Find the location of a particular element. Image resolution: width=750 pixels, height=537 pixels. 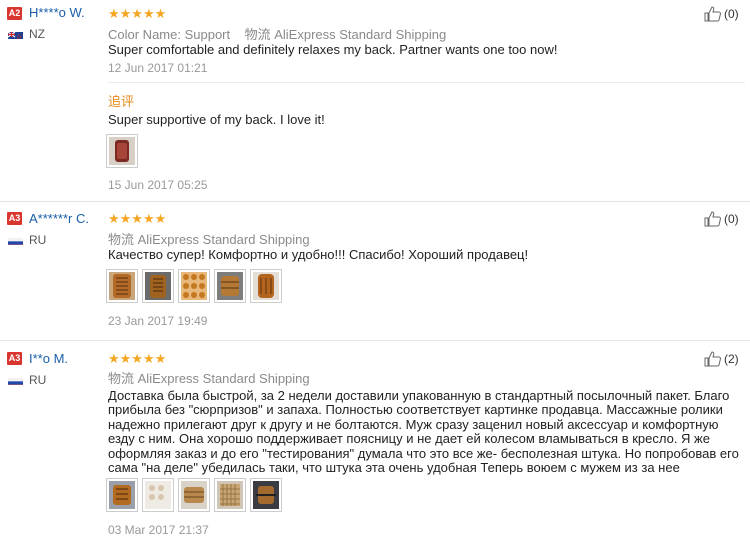

divider is located at coordinates (426, 82).